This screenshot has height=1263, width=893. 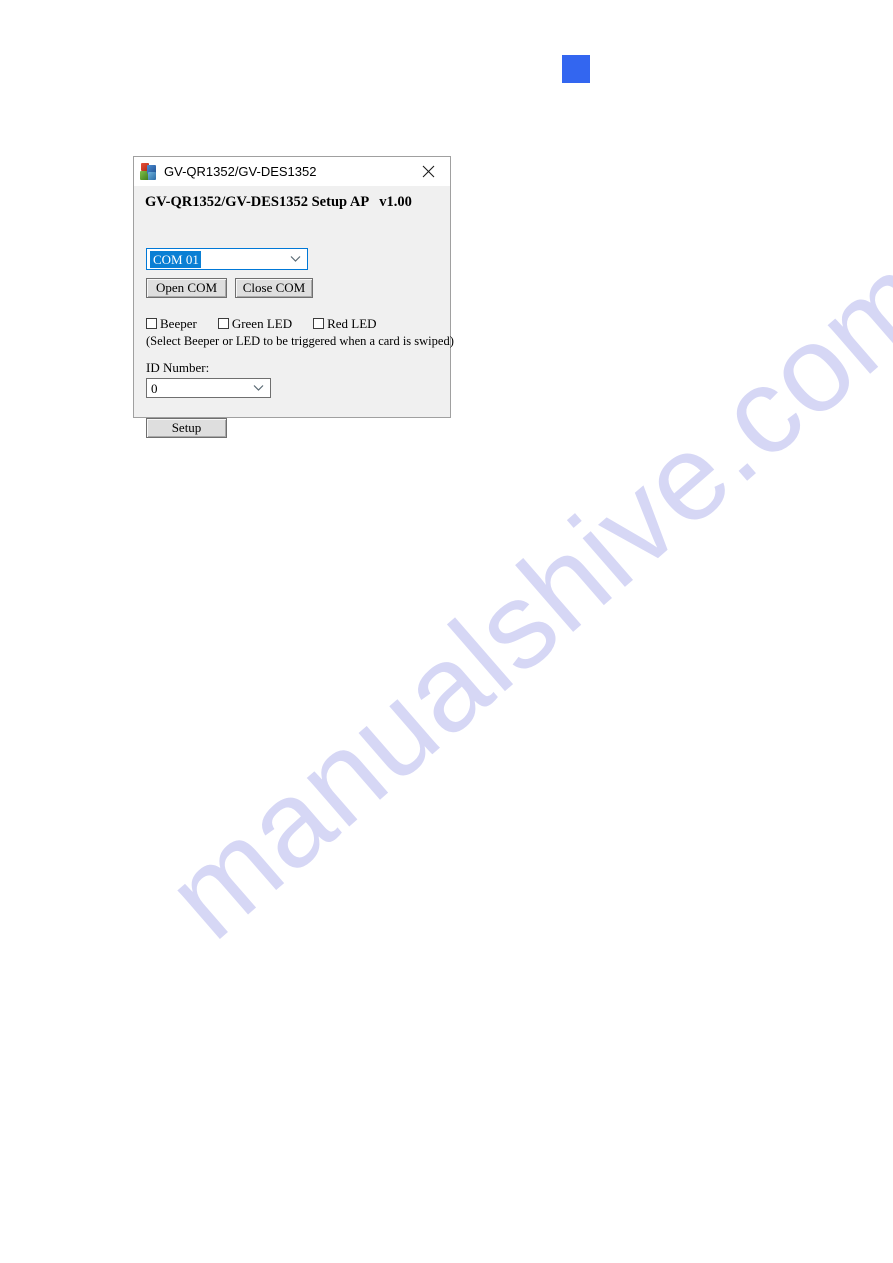 I want to click on dialog-title: GV-QR1352/GV-DES1352, so click(x=240, y=171).